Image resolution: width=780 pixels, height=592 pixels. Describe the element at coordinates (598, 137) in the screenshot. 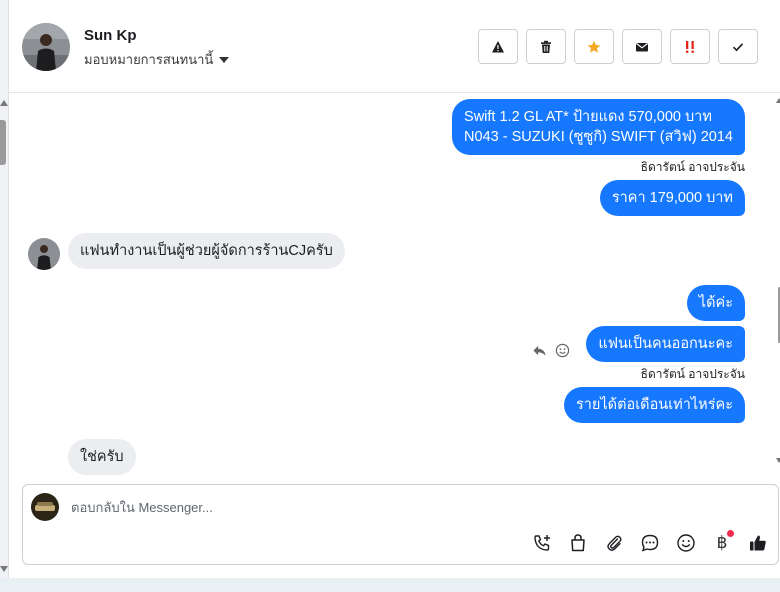

I see `message-line: N043 - SUZUKI (ซูซูกิ) SWIFT (สวิฟ) 2014` at that location.